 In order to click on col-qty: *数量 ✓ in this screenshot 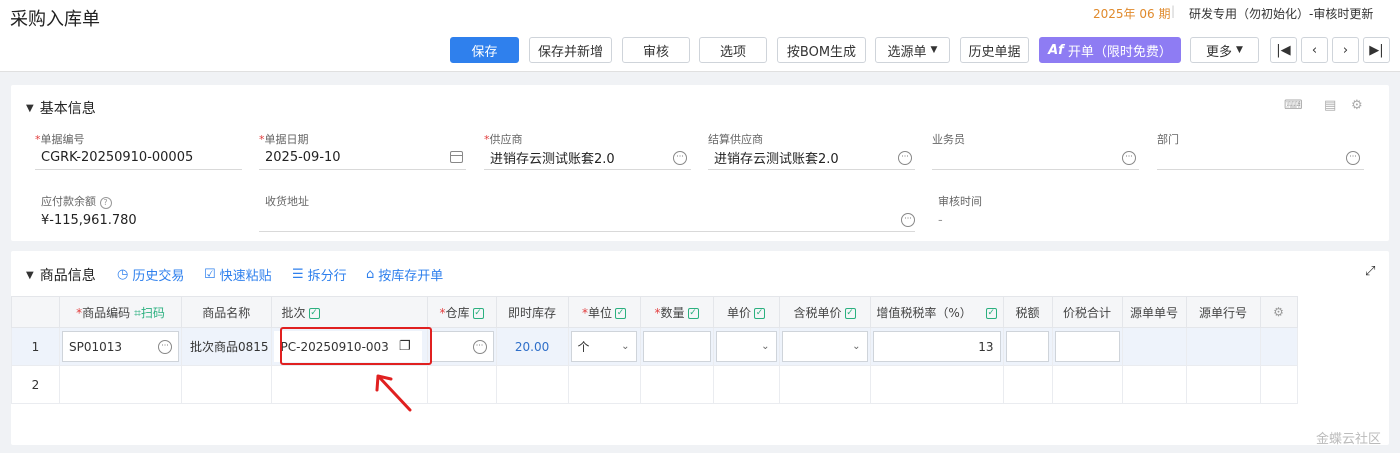, I will do `click(676, 312)`.